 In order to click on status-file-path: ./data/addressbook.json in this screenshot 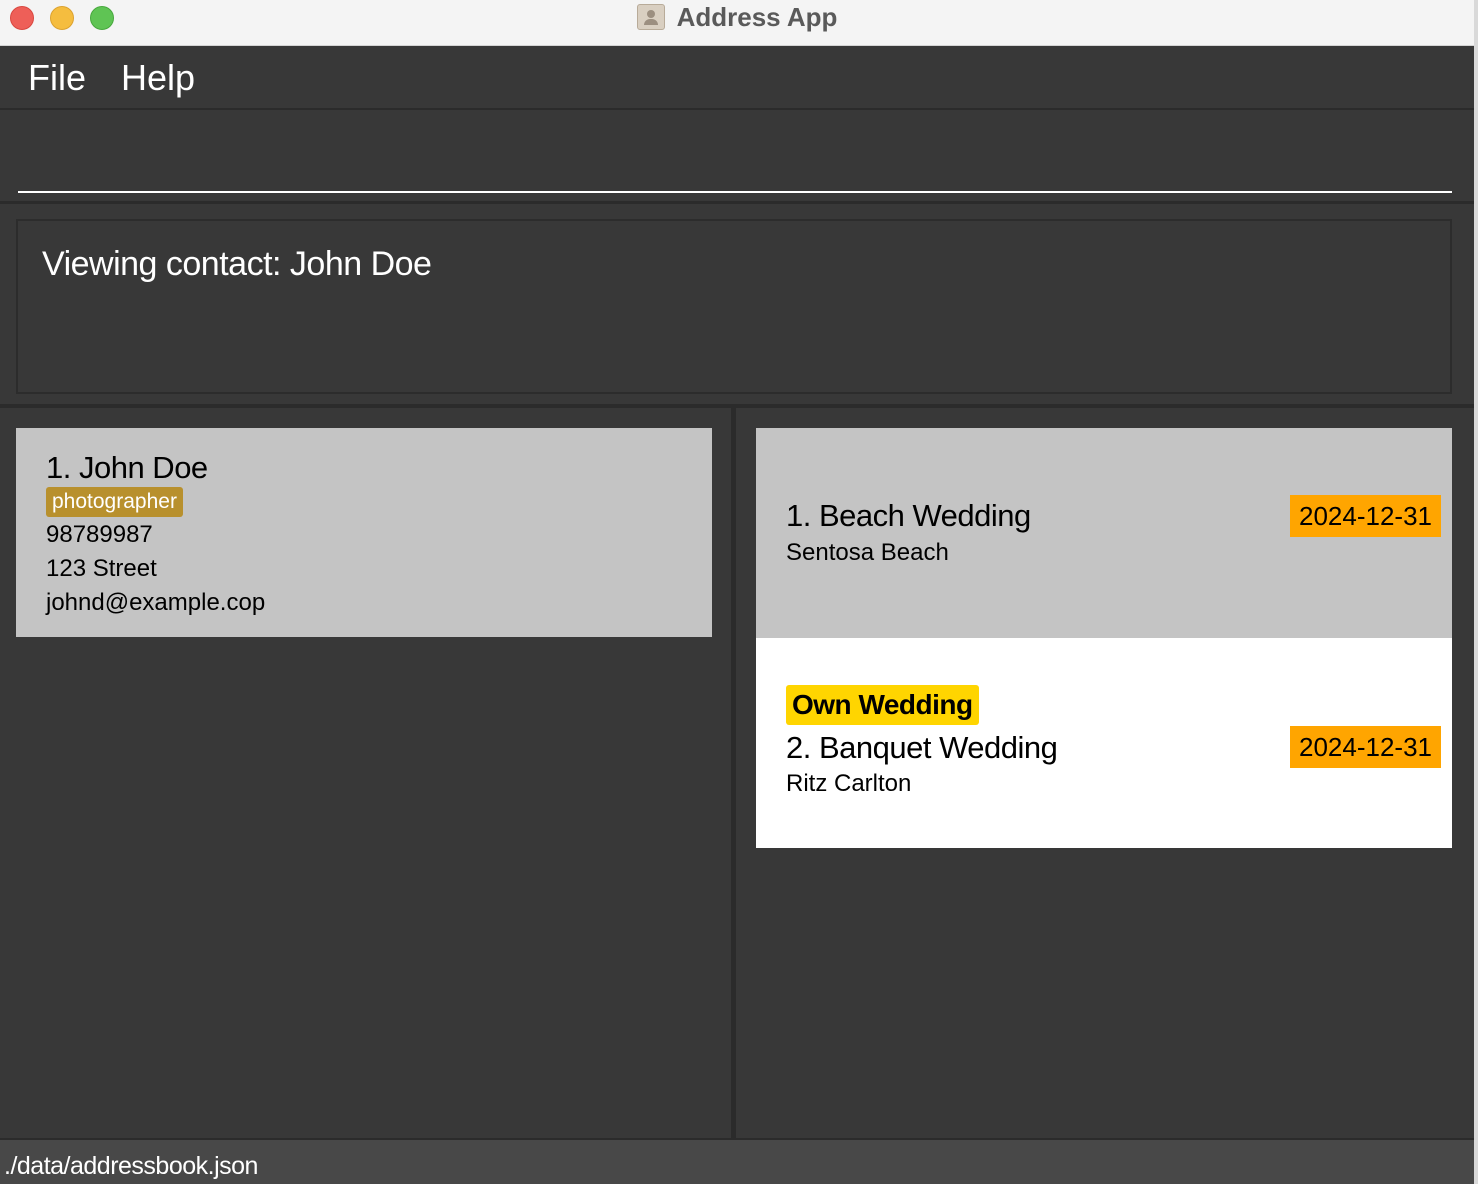, I will do `click(131, 1166)`.